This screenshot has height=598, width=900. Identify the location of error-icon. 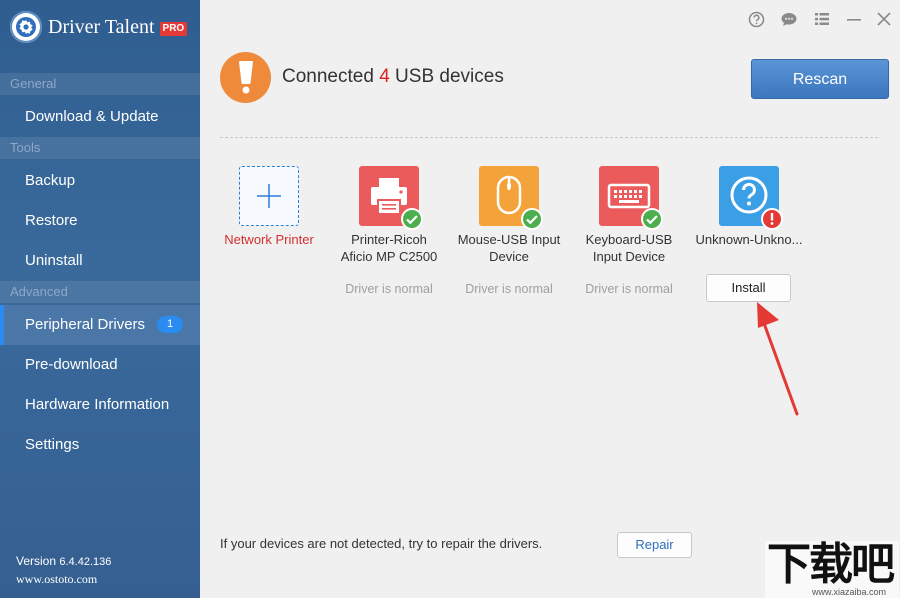
(772, 219).